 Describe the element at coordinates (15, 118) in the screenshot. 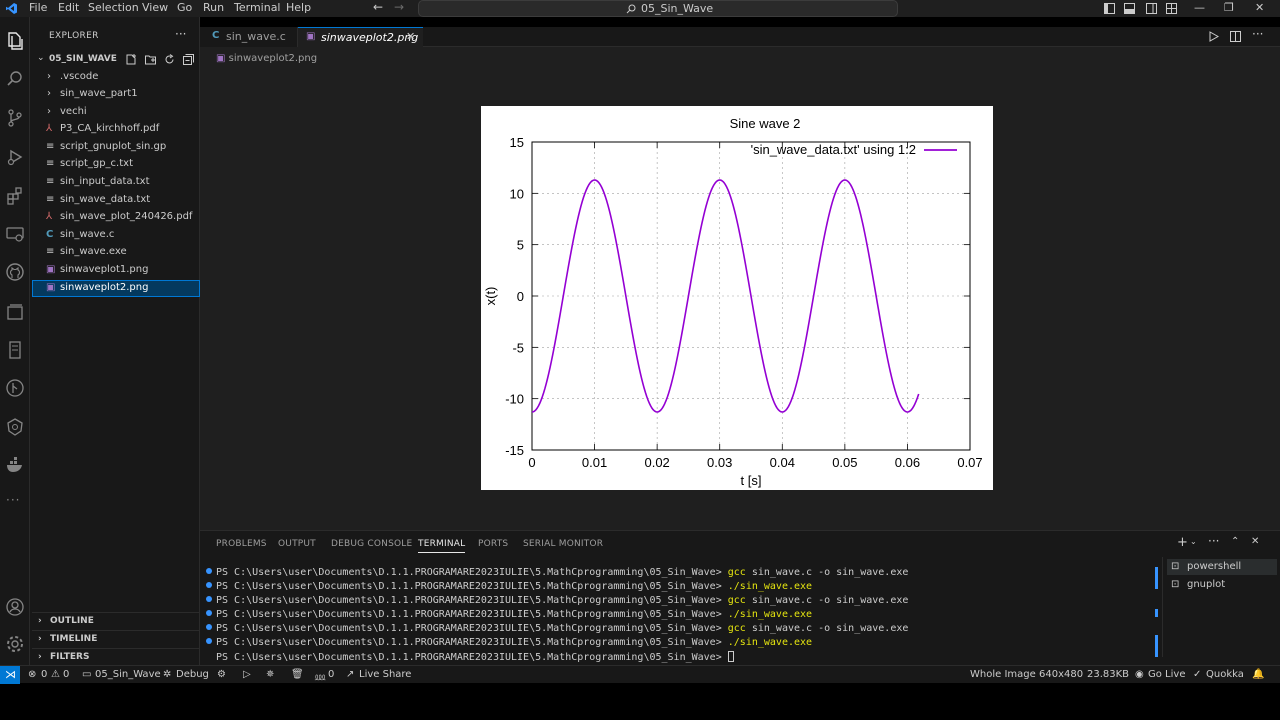

I see `source-control-icon` at that location.